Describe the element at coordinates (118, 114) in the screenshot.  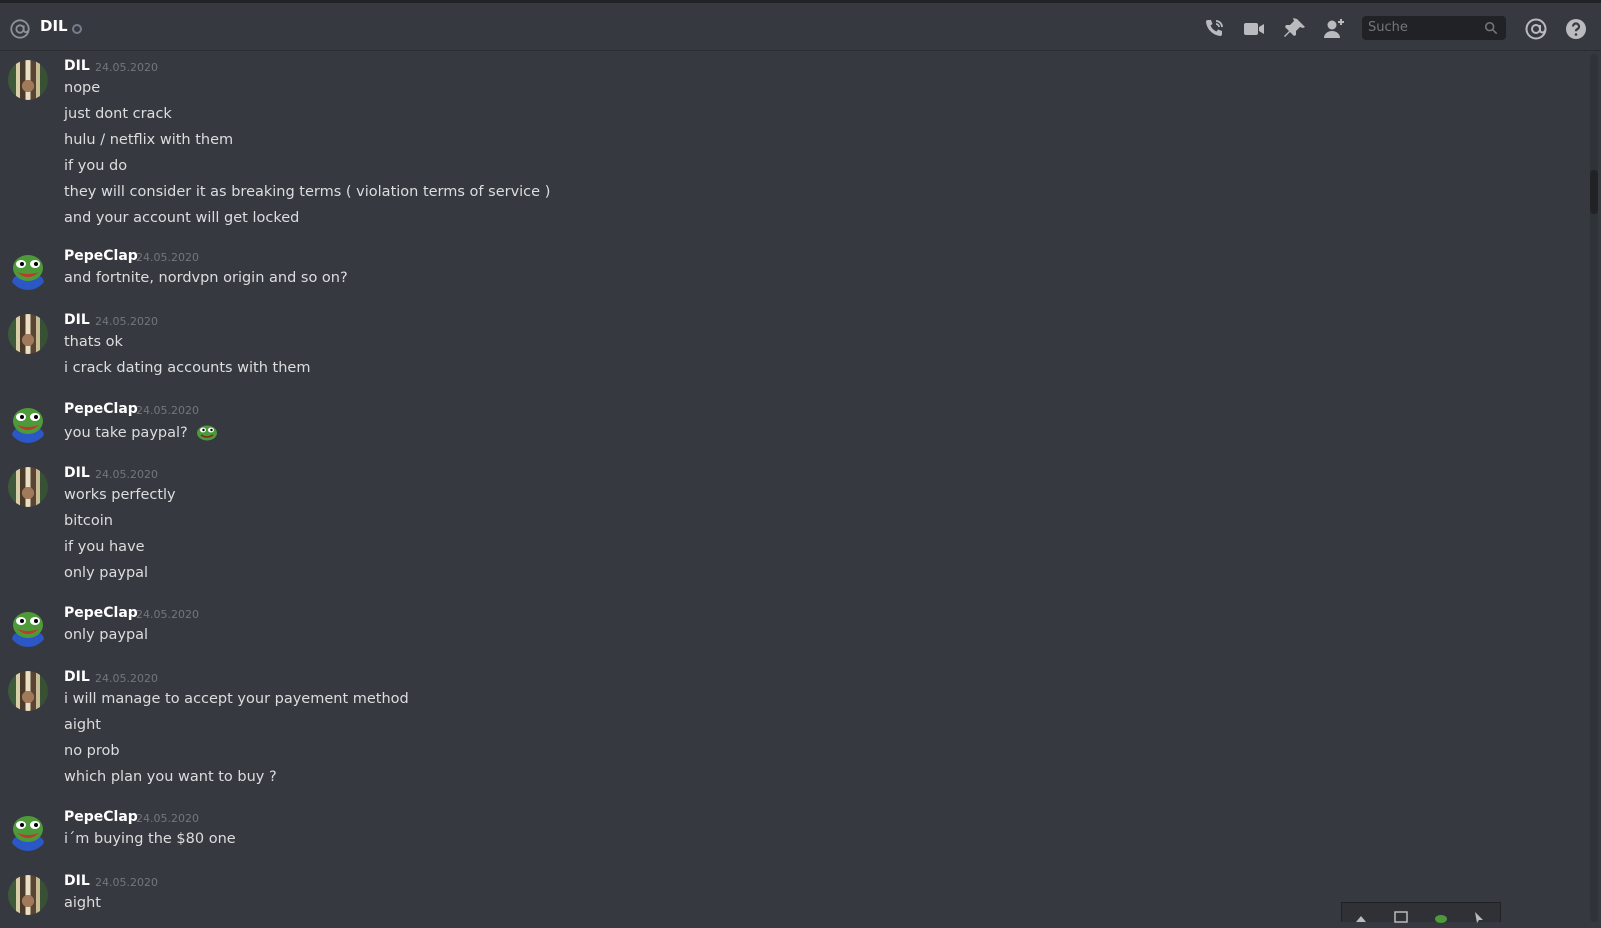
I see `message-text: just dont crack` at that location.